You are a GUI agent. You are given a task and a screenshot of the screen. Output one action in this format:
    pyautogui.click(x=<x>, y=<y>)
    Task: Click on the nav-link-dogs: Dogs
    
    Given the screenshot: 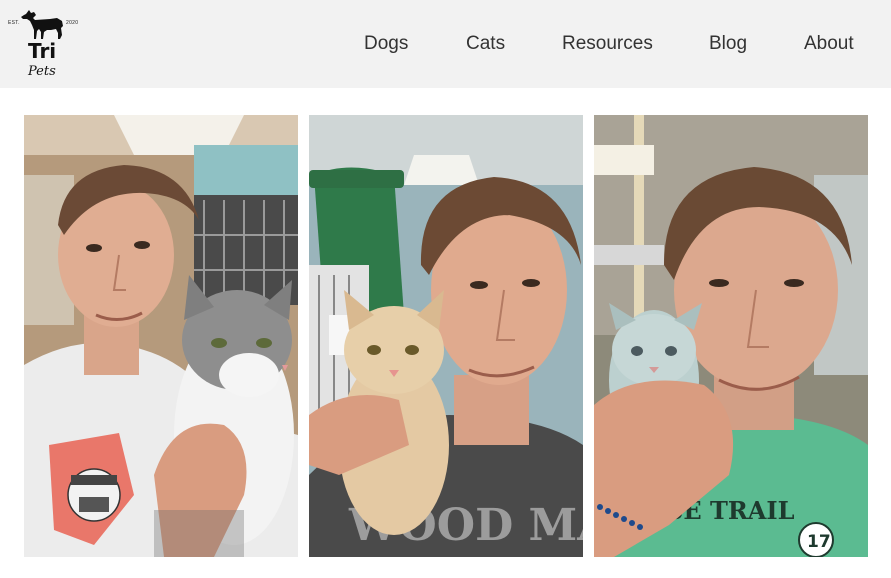 What is the action you would take?
    pyautogui.click(x=386, y=44)
    